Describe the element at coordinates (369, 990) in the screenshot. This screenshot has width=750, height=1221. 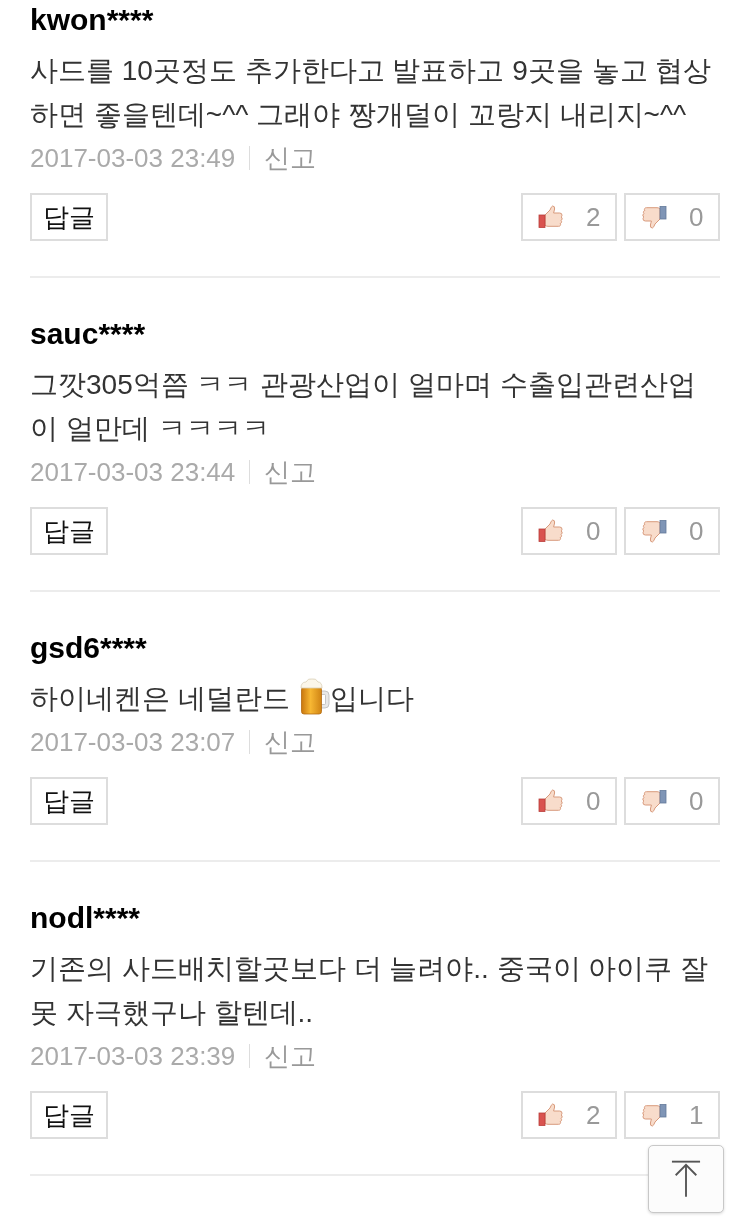
I see `comment-text: 기존의 사드배치할곳보다 더 늘려야.. 중국이 아이쿠 잘못 자극했구나 할텐데..` at that location.